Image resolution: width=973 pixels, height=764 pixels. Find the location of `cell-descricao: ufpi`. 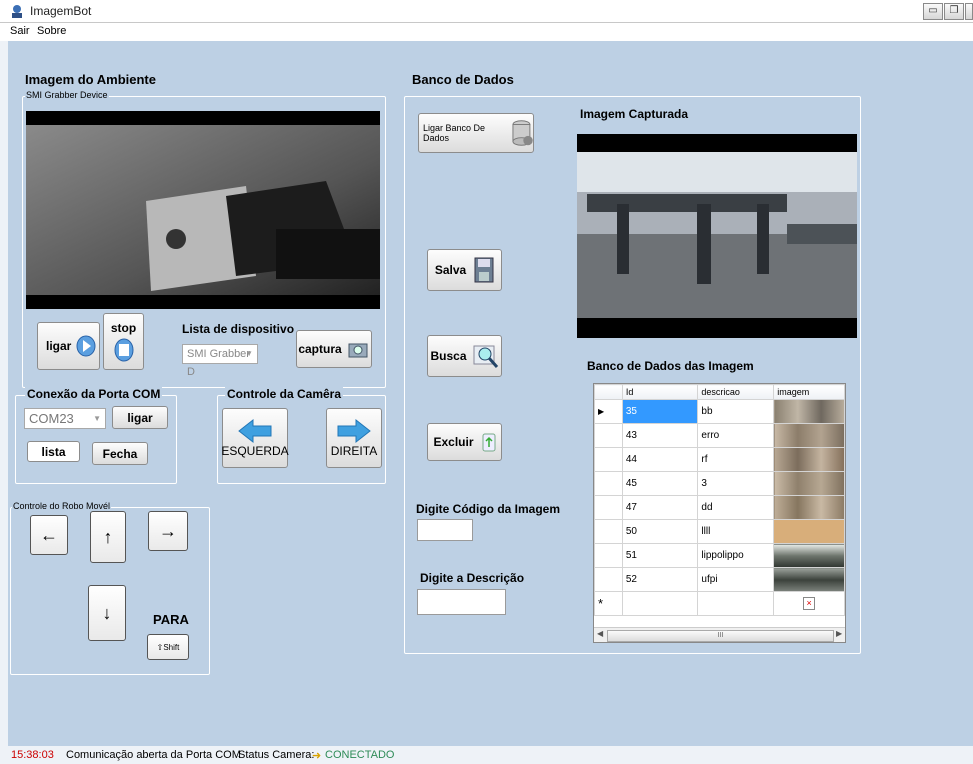

cell-descricao: ufpi is located at coordinates (736, 579).